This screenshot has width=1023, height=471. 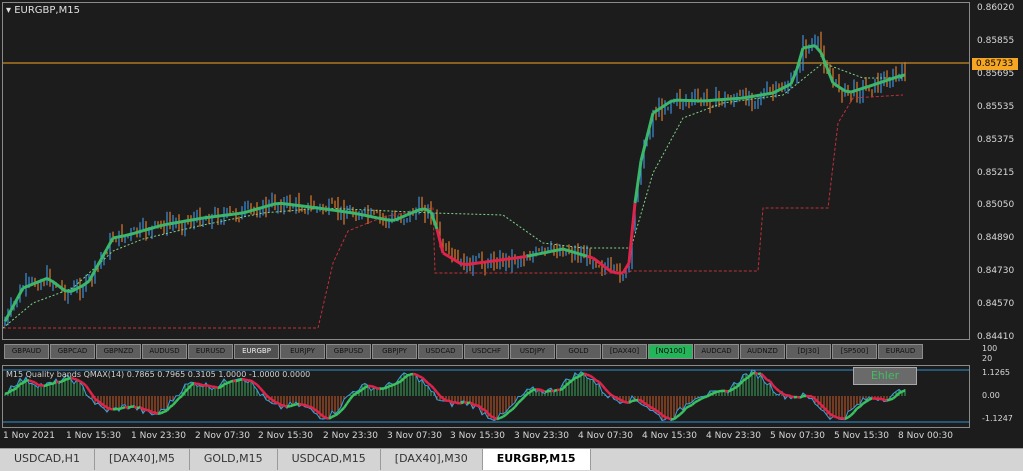 What do you see at coordinates (854, 351) in the screenshot?
I see `symbol-button-sp500: [SP500]` at bounding box center [854, 351].